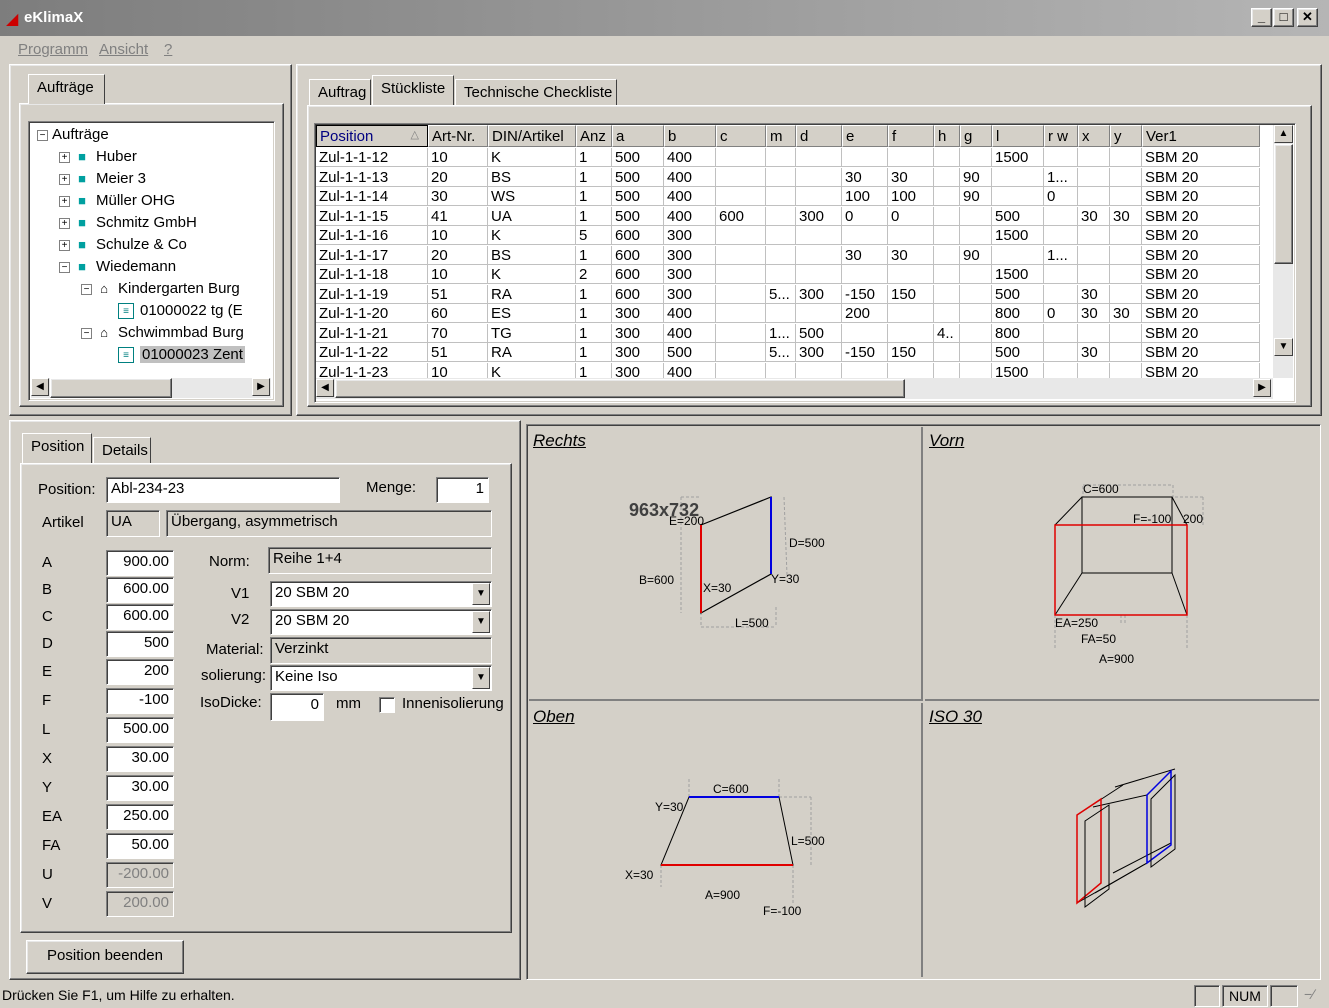 This screenshot has height=1008, width=1329. Describe the element at coordinates (151, 157) in the screenshot. I see `tree-item: + ■ Huber` at that location.